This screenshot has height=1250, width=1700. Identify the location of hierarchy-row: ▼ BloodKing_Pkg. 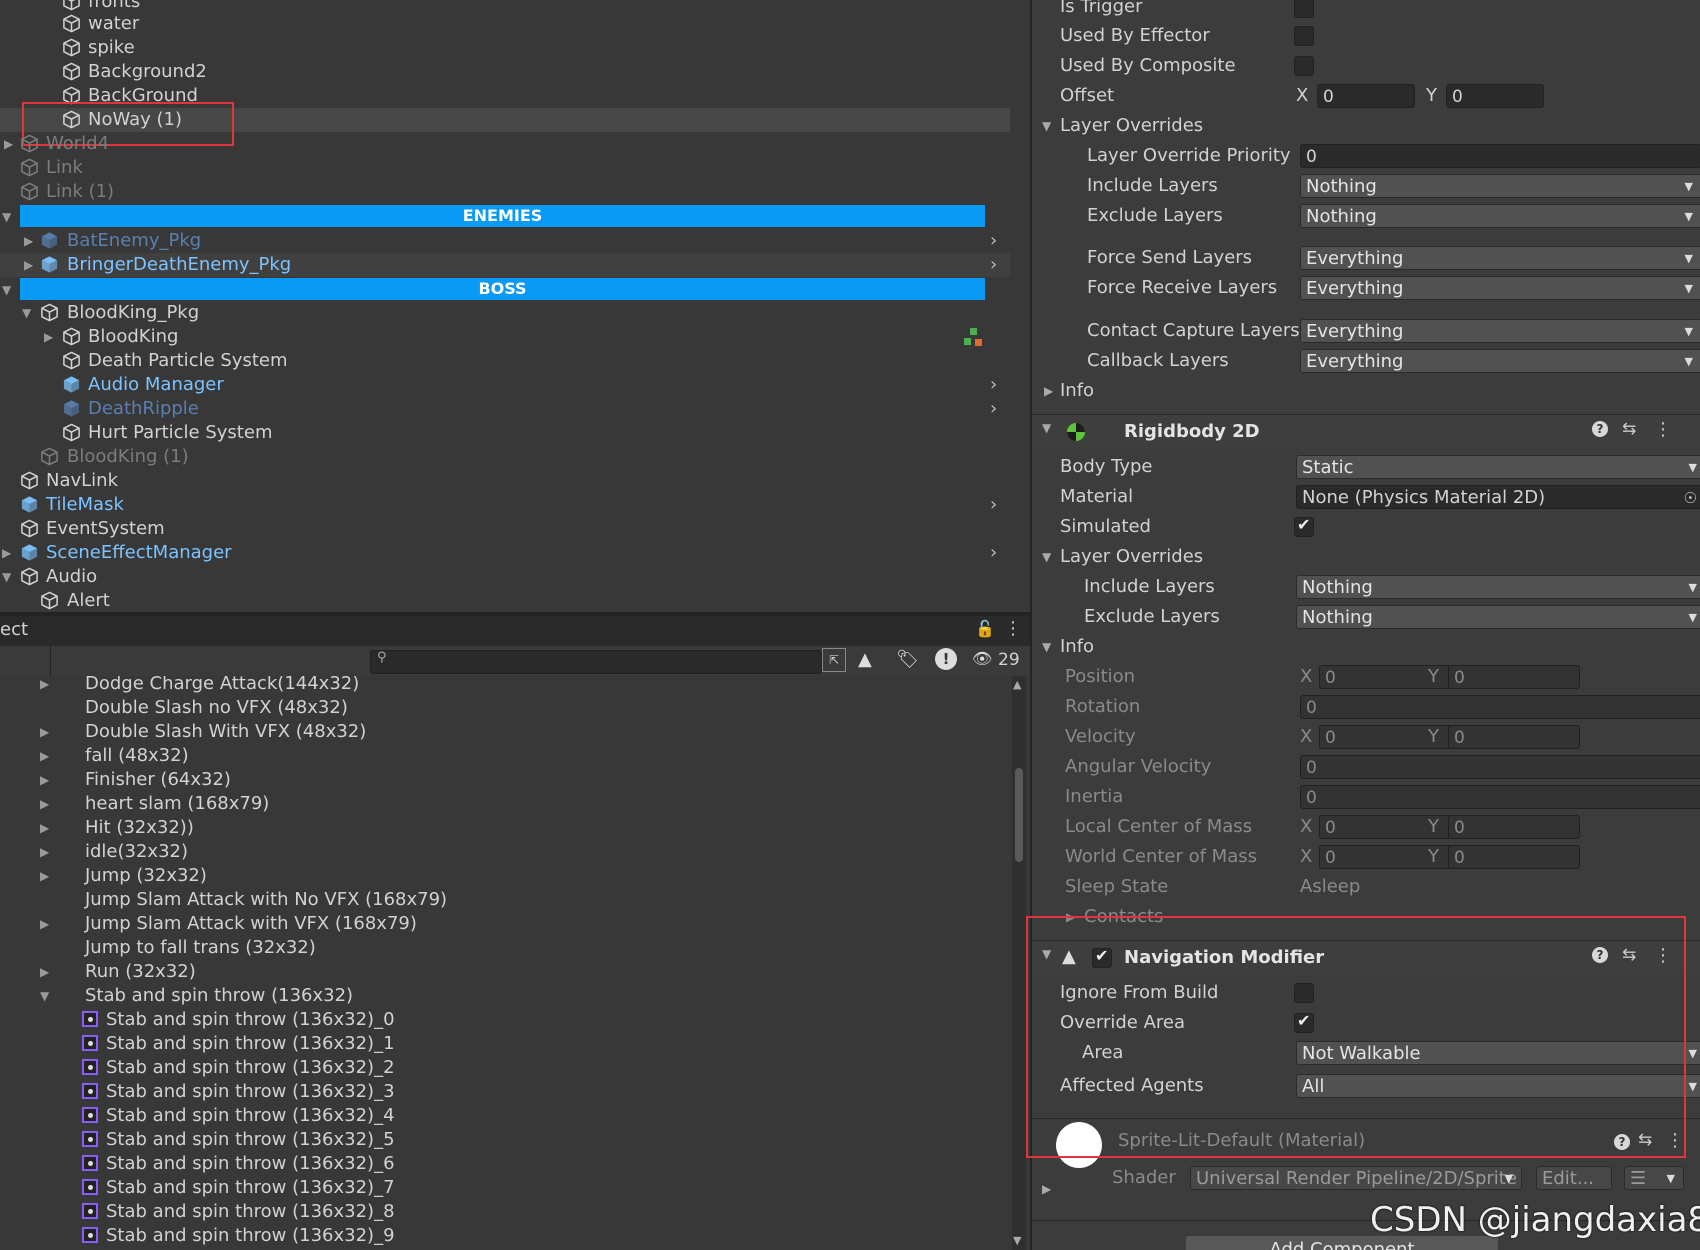
(505, 313).